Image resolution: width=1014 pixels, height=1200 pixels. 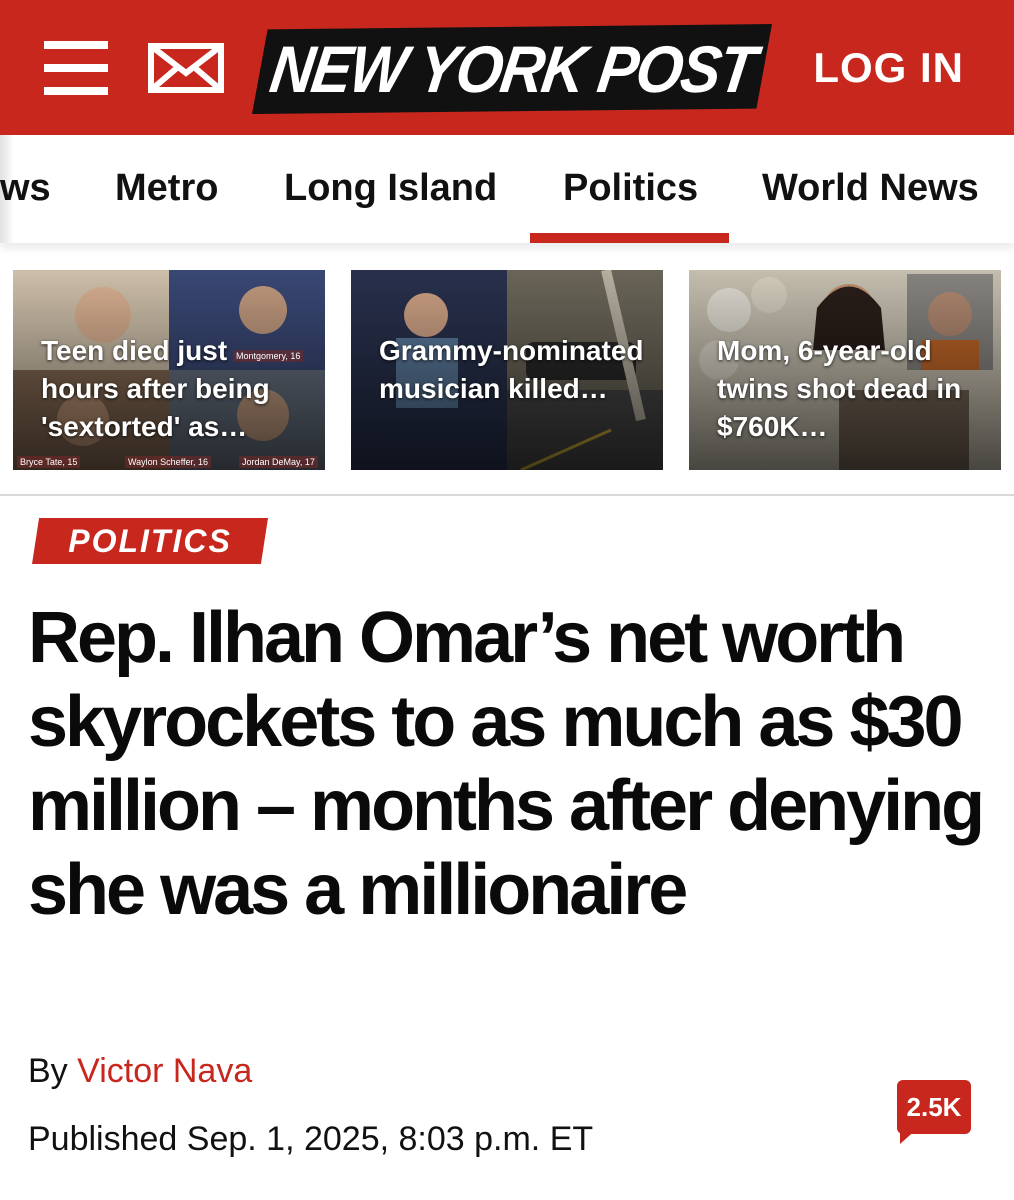 What do you see at coordinates (76, 68) in the screenshot?
I see `hamburger-menu-icon` at bounding box center [76, 68].